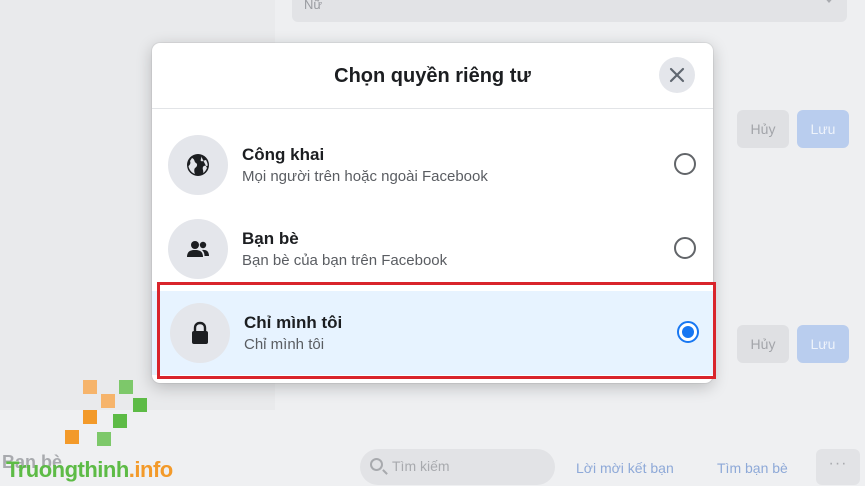  Describe the element at coordinates (313, 6) in the screenshot. I see `gender-select-value: Nữ` at that location.